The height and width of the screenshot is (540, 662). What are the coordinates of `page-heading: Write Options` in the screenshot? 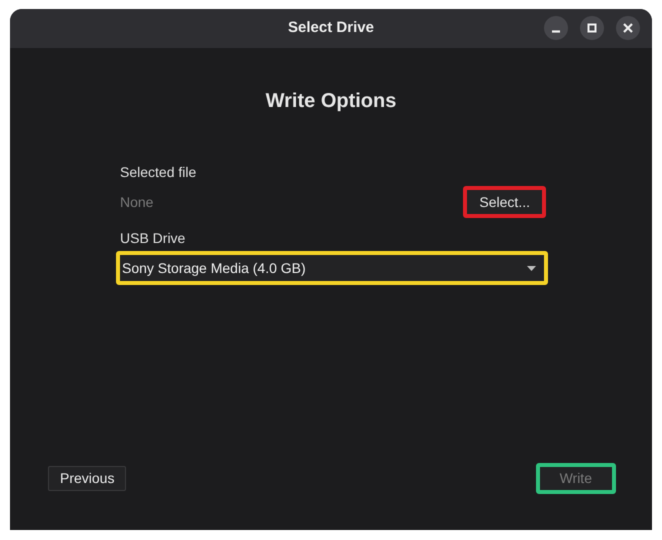 It's located at (331, 101).